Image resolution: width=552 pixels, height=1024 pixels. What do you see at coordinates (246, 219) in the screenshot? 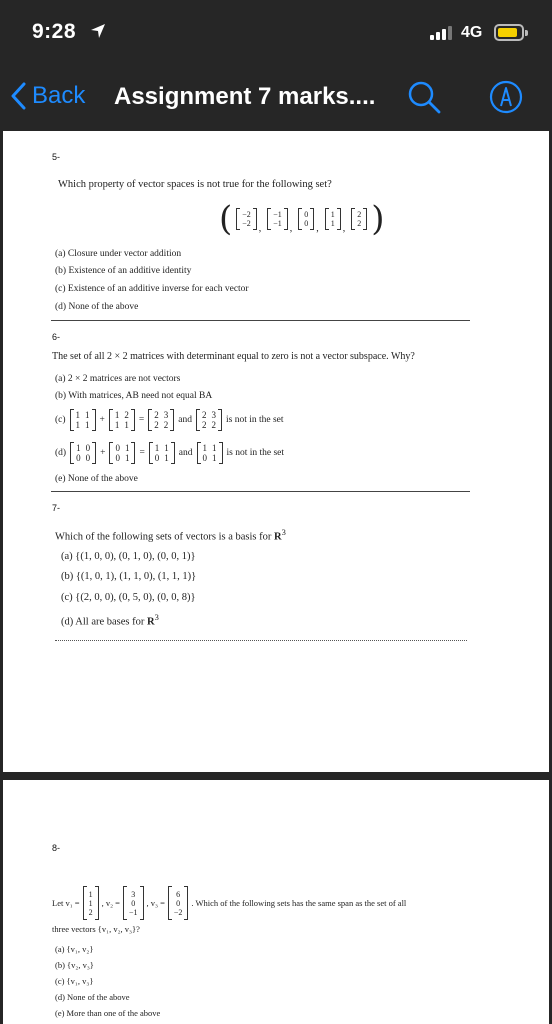
I see `vector-1: −2 −2` at bounding box center [246, 219].